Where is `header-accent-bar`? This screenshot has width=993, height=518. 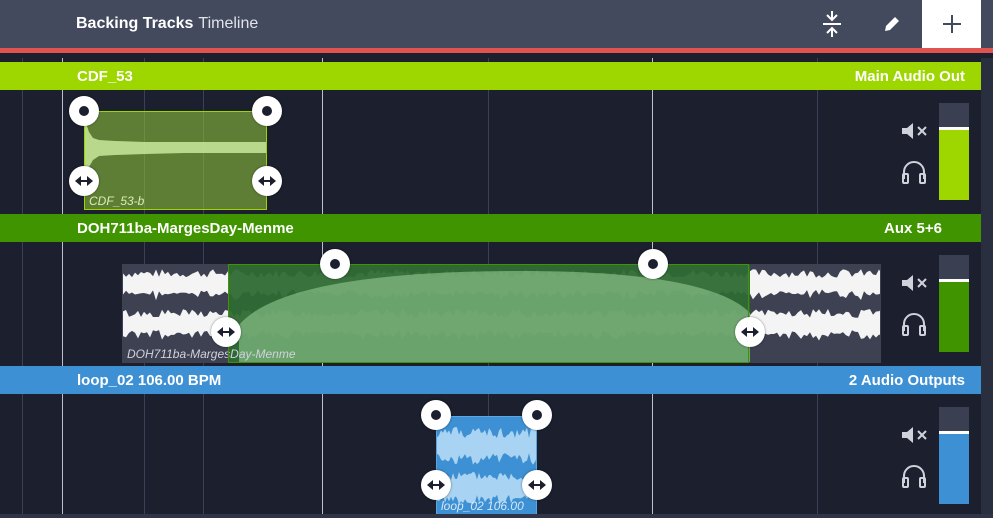 header-accent-bar is located at coordinates (496, 50).